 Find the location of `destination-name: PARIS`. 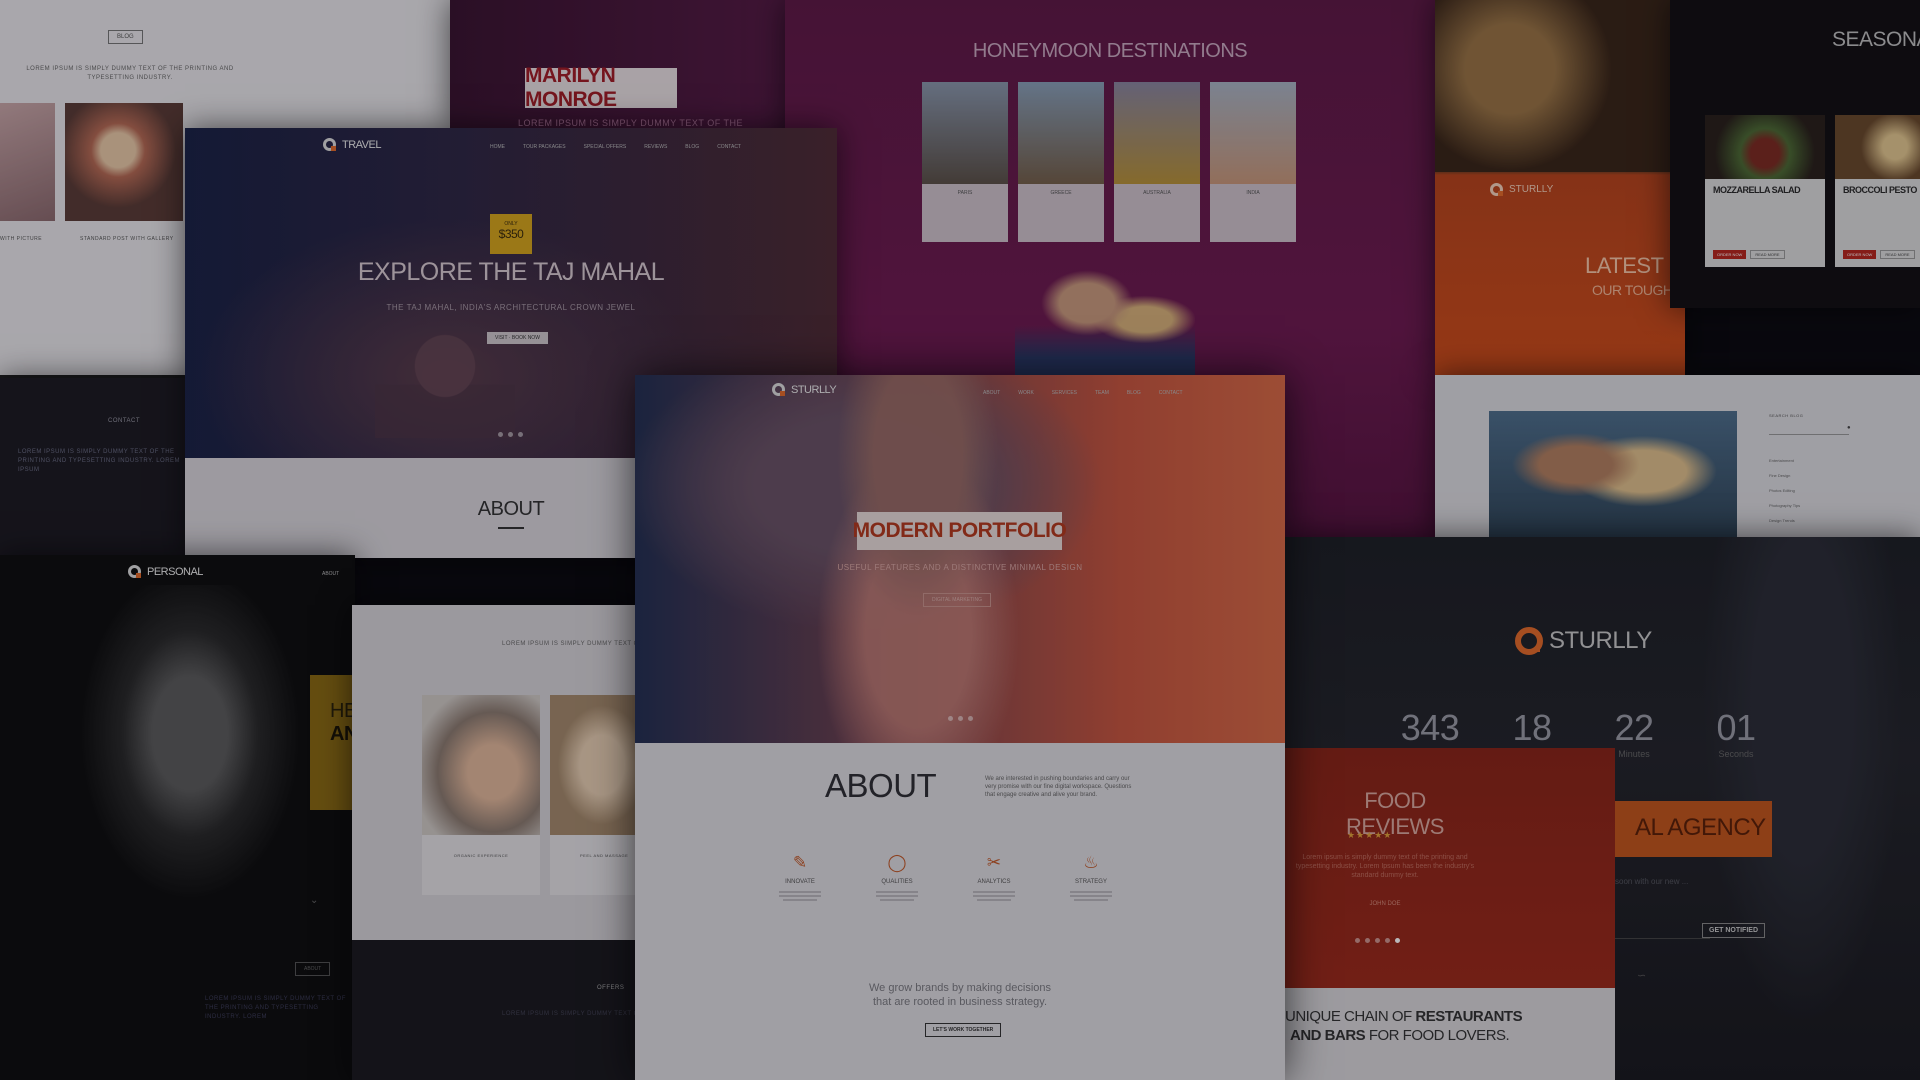

destination-name: PARIS is located at coordinates (965, 193).